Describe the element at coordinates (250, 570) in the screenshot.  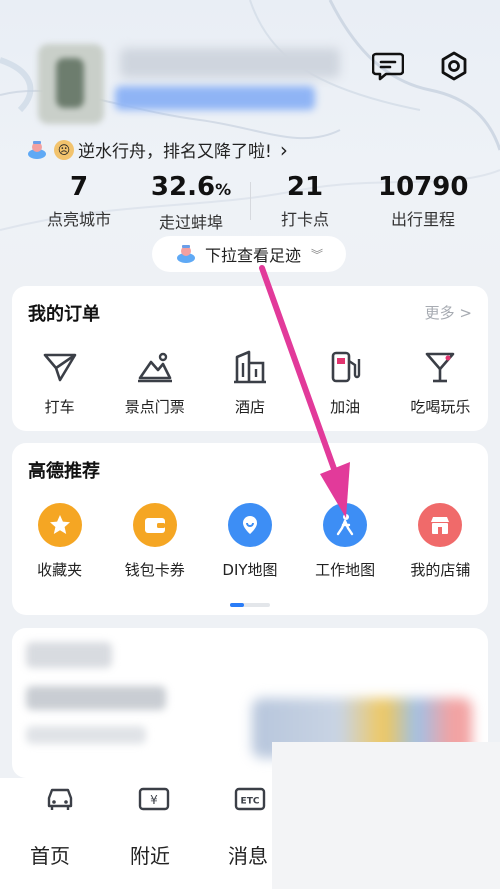
I see `rec-label: DIY地图` at that location.